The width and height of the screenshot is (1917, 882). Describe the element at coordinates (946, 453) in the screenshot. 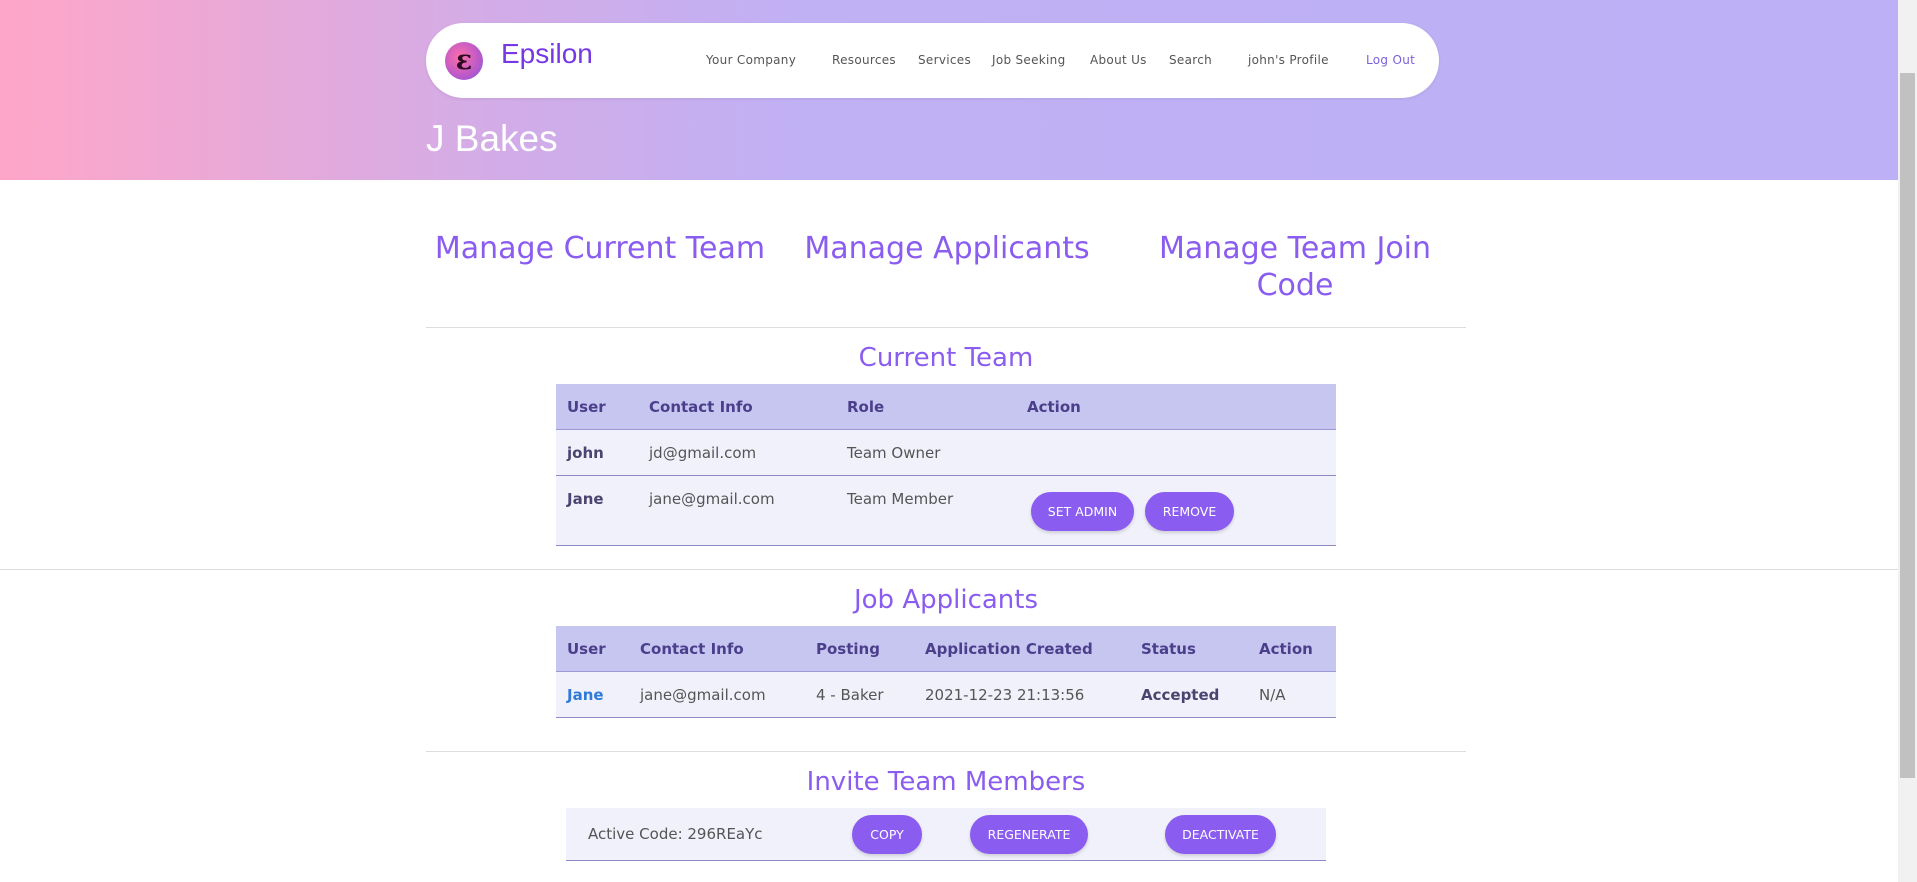

I see `table-row: john jd@gmail.com Team Owner` at that location.